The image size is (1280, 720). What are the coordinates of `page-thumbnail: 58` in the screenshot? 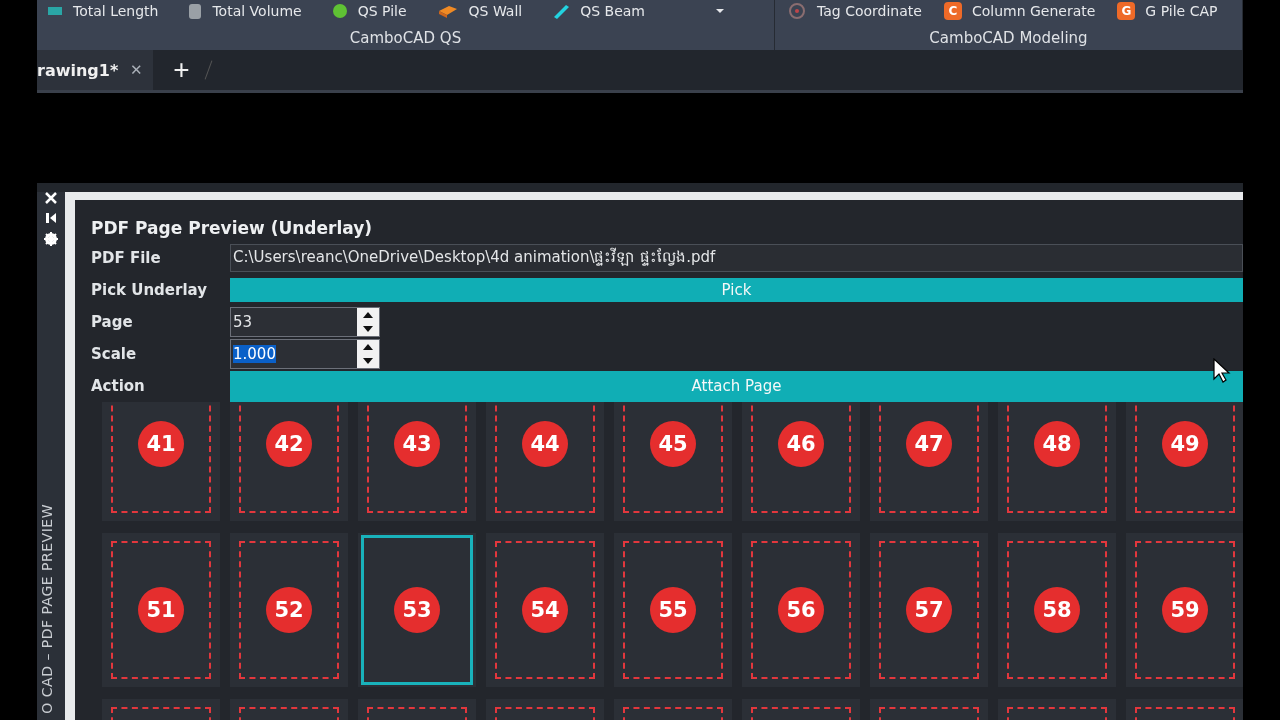 It's located at (1057, 610).